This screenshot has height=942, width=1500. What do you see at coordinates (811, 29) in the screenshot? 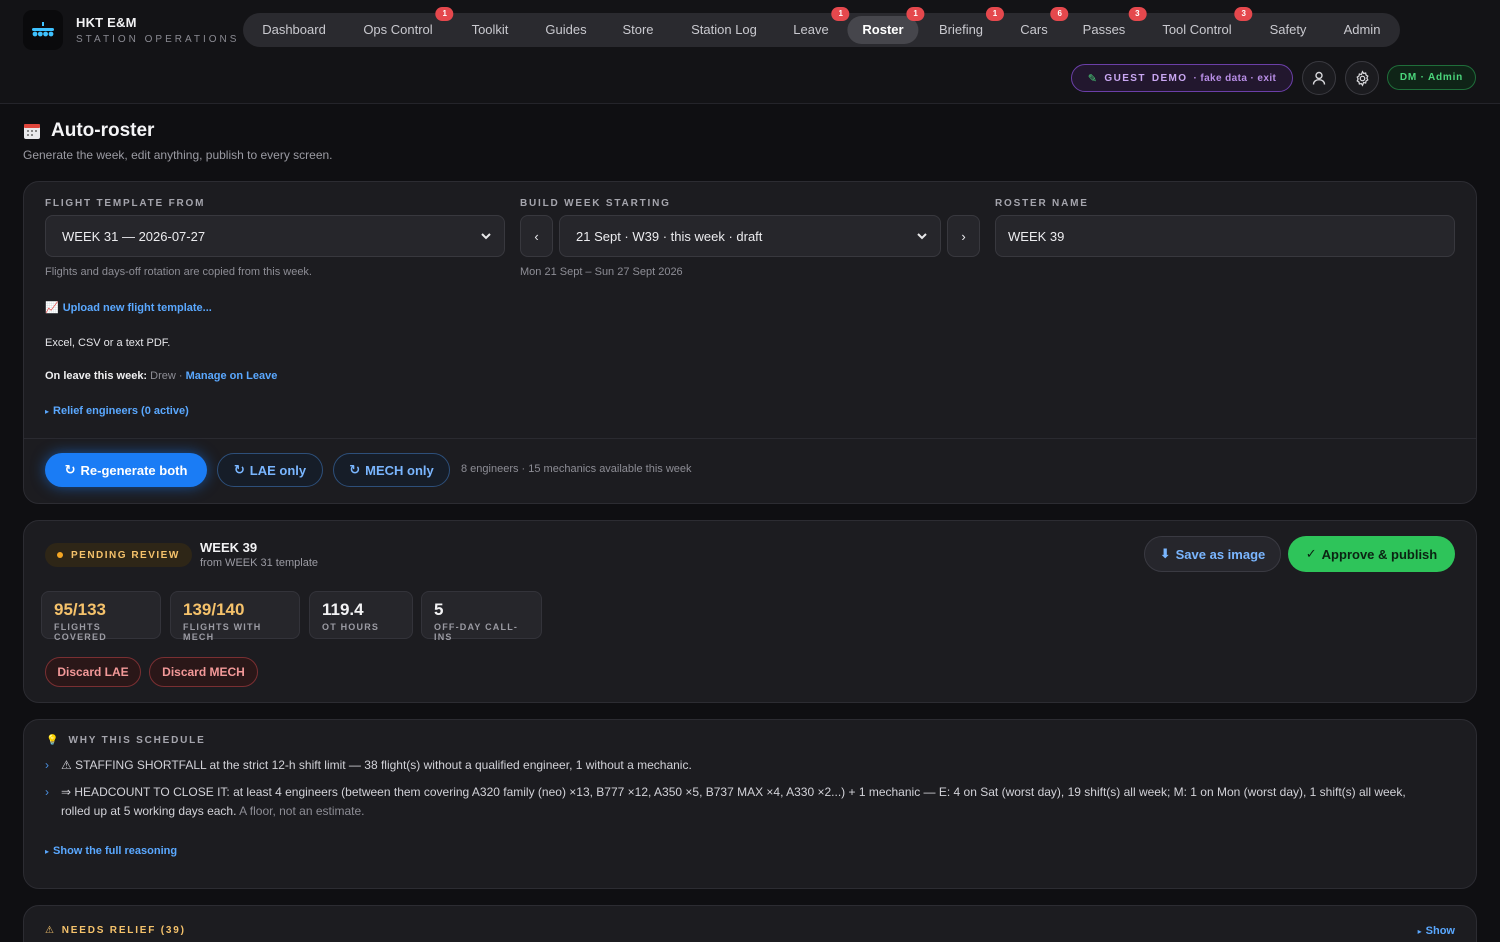
I see `nav-label: Leave` at bounding box center [811, 29].